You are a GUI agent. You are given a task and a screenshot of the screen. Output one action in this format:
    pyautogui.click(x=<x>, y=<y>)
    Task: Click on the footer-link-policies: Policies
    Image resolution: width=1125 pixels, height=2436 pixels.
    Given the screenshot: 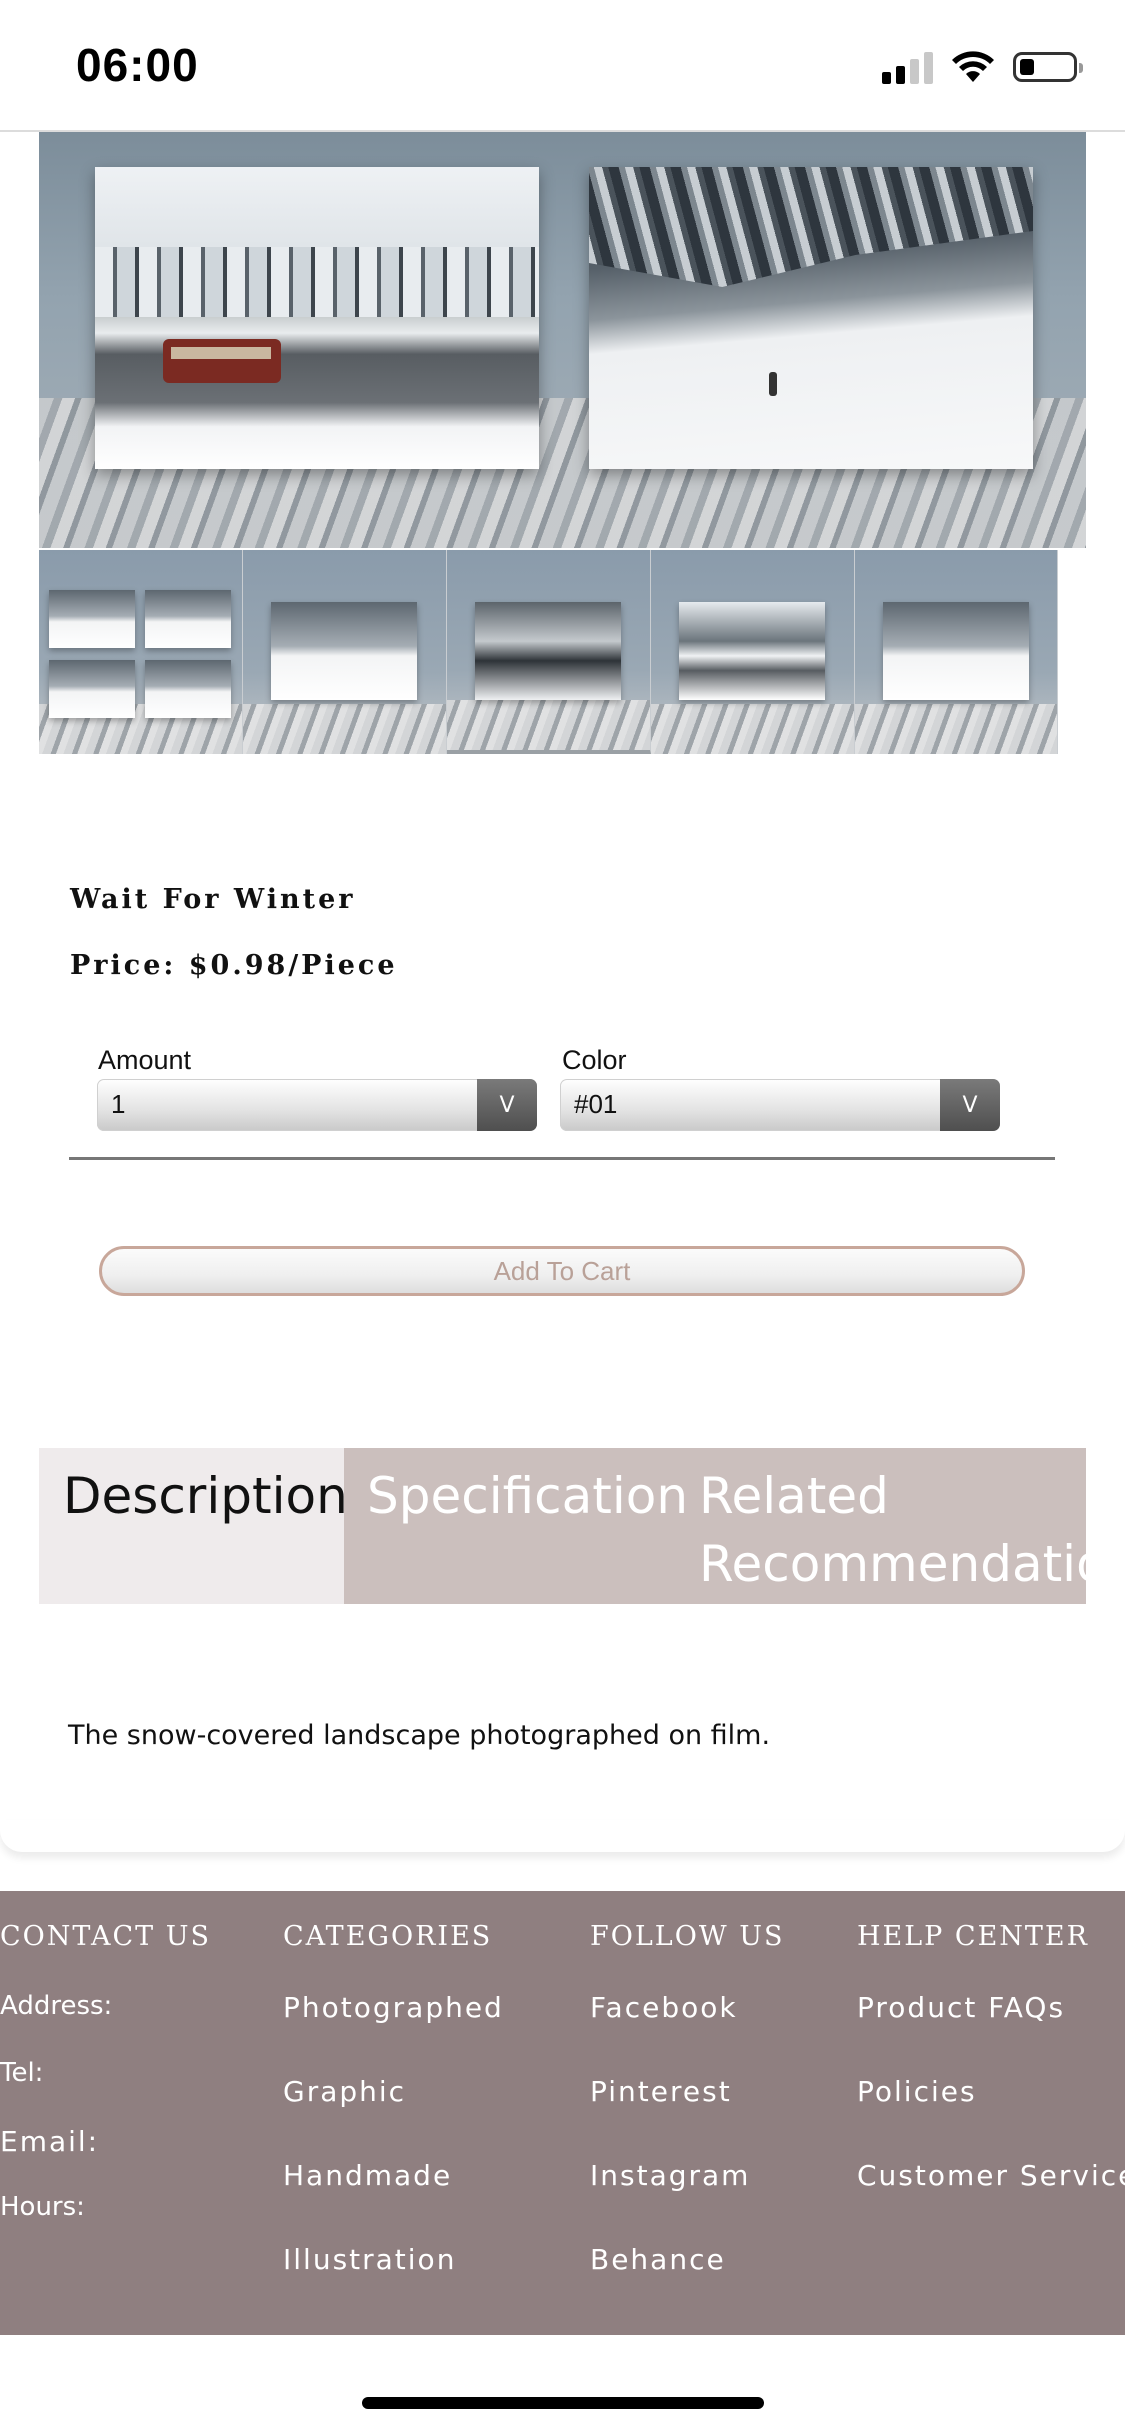 What is the action you would take?
    pyautogui.click(x=991, y=2117)
    